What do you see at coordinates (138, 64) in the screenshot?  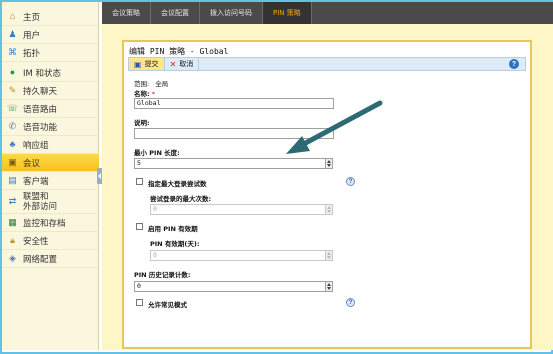 I see `save-icon: ▣` at bounding box center [138, 64].